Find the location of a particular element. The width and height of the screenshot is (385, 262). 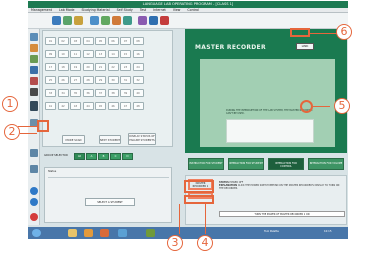

mode-scan-button: MODE SCAN is located at coordinates (73, 139).